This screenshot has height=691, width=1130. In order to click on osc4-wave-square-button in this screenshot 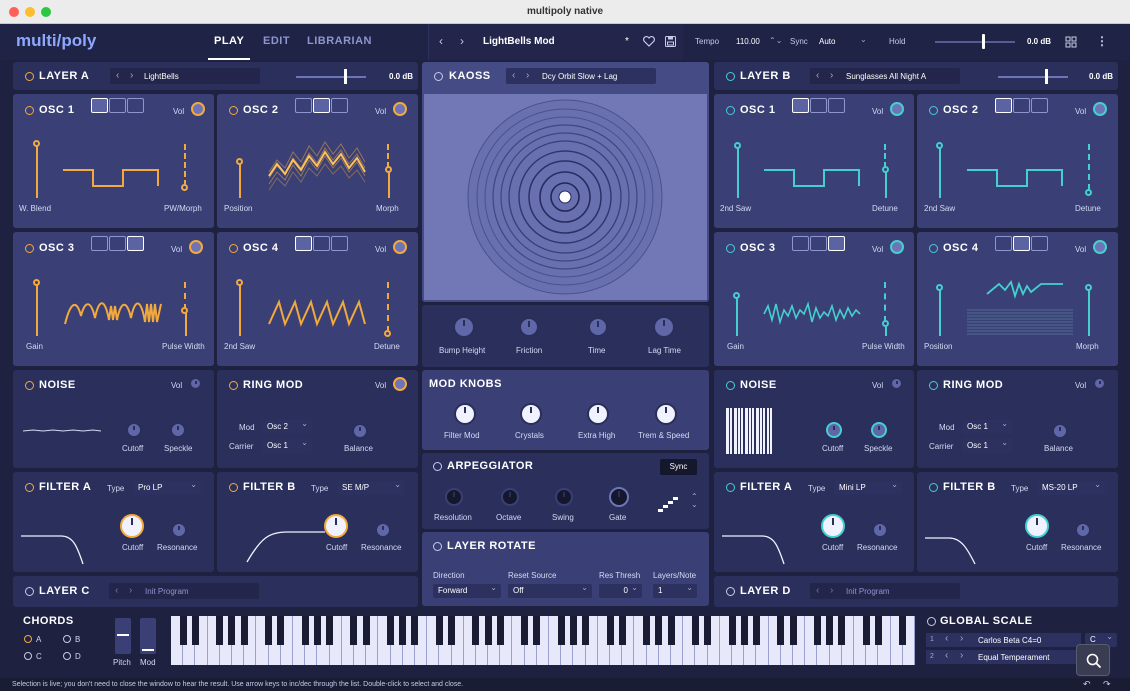, I will do `click(303, 243)`.